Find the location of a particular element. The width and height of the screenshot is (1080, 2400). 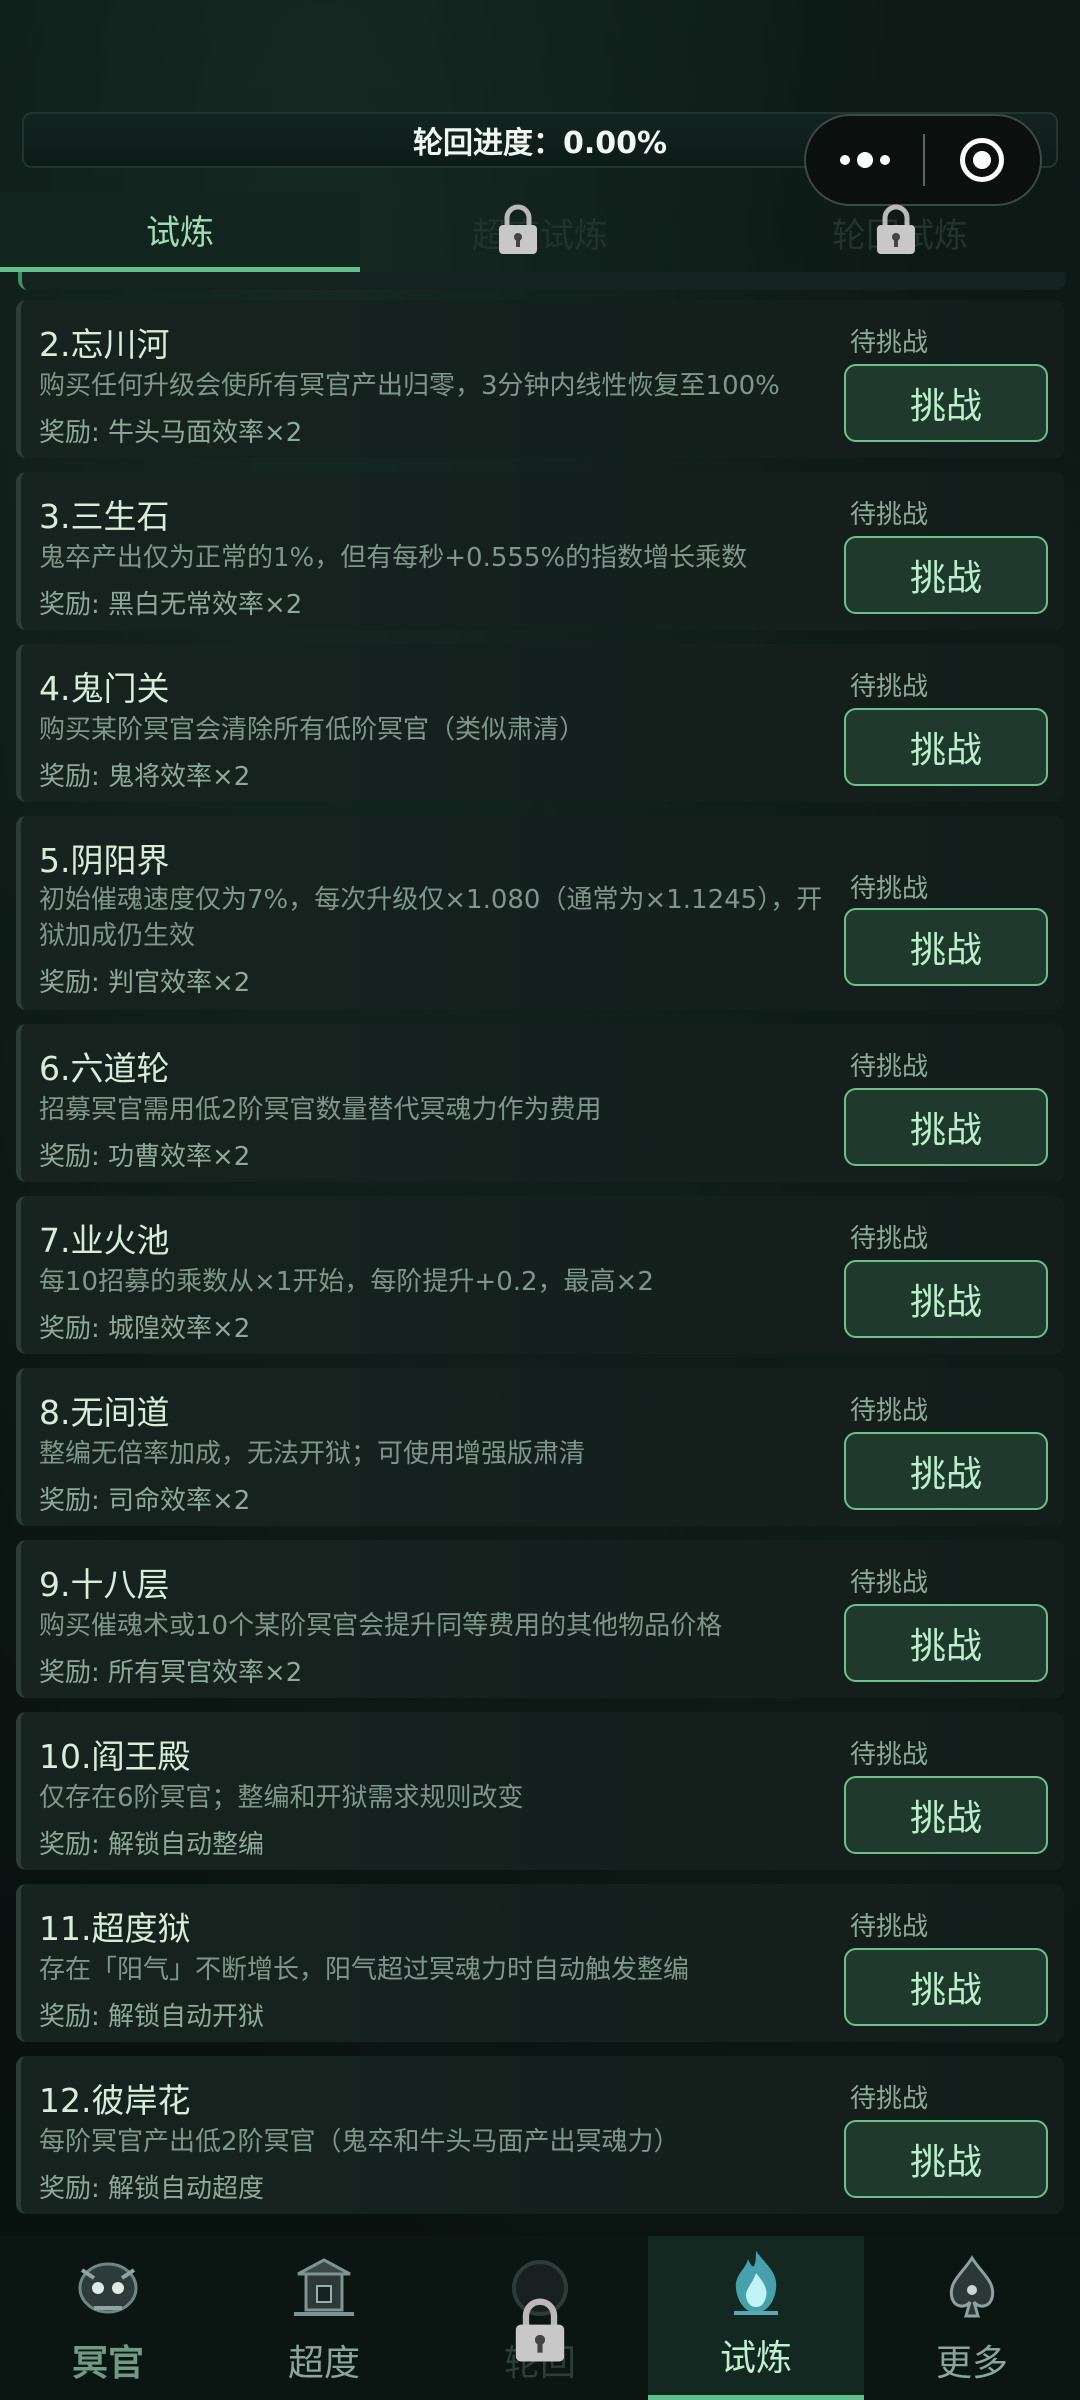

trial-description: 招募冥官需用低2阶冥官数量替代冥魂力作为费用 is located at coordinates (320, 1110).